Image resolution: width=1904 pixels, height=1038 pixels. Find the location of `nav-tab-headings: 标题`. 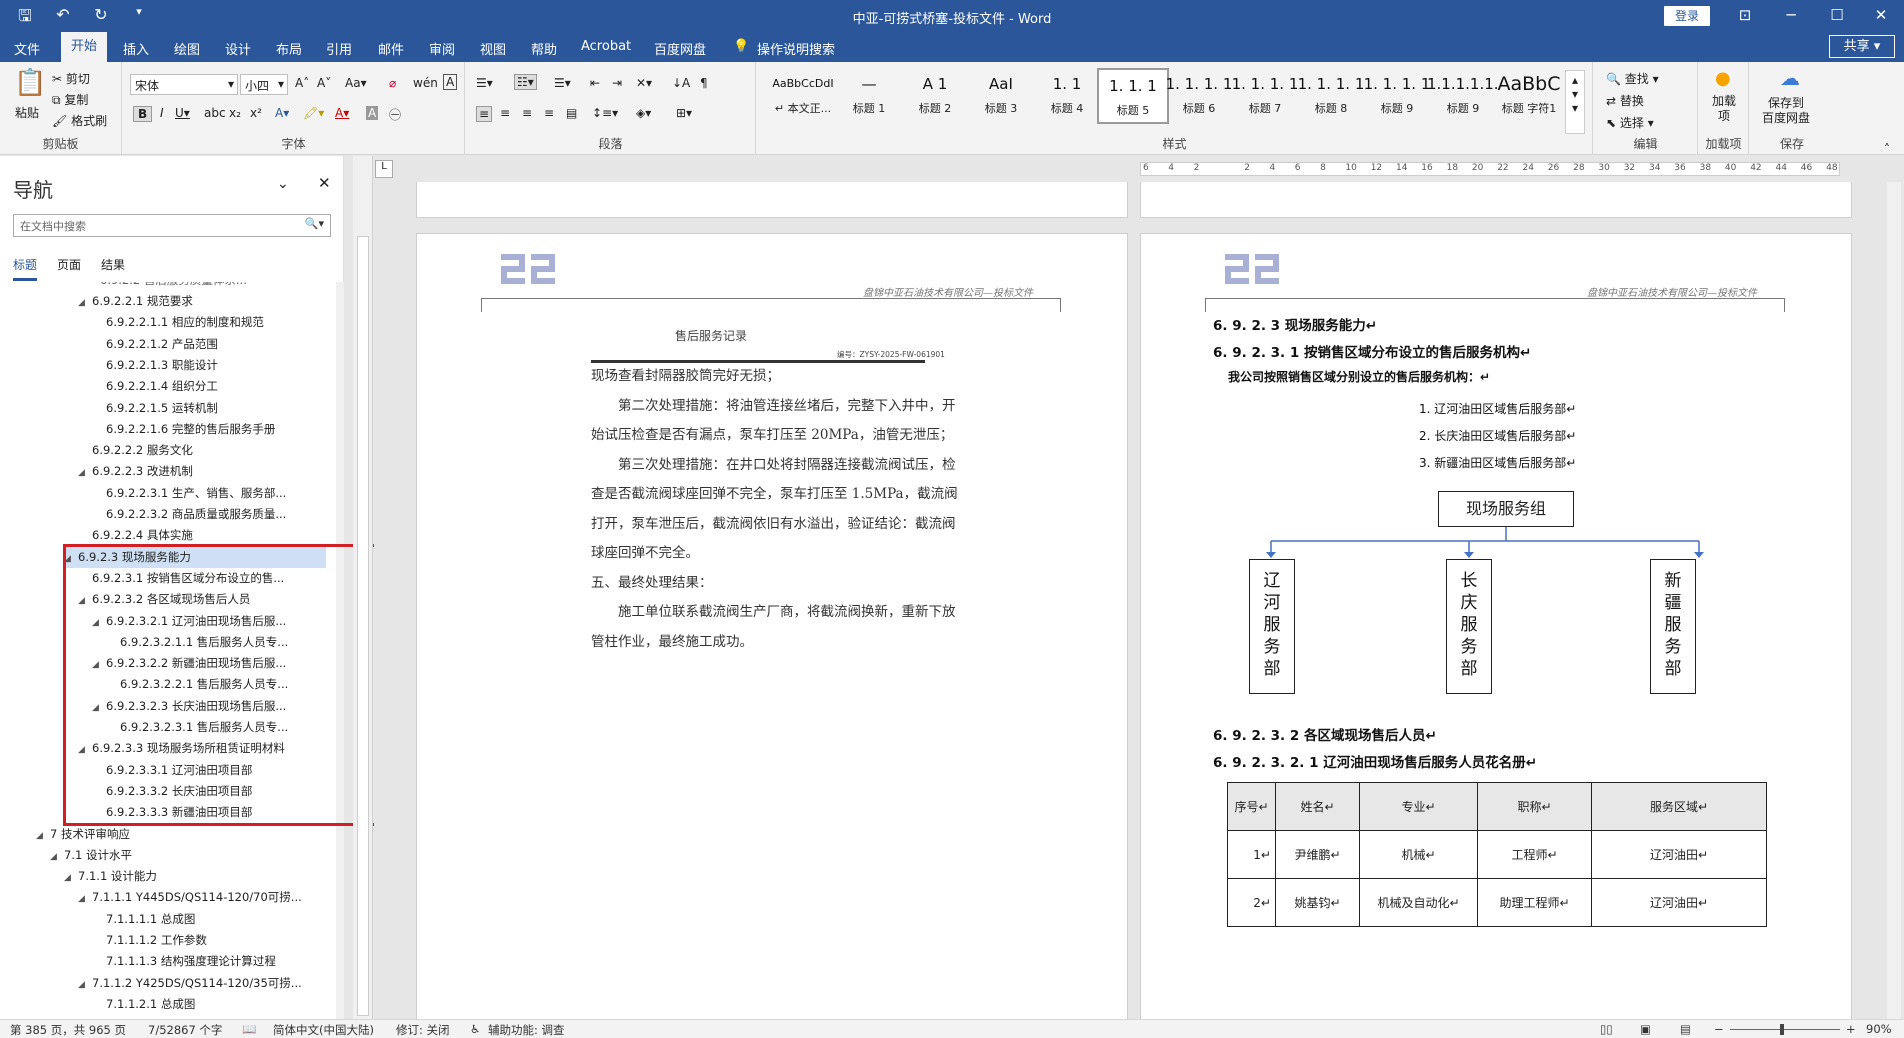

nav-tab-headings: 标题 is located at coordinates (25, 268).